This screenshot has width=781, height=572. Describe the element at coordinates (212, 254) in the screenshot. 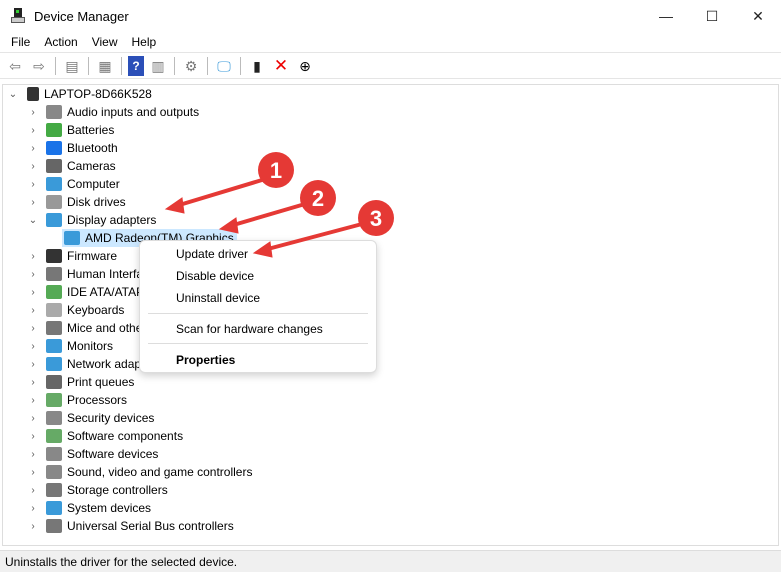

I see `menu-item-update-driver: Update driver` at that location.